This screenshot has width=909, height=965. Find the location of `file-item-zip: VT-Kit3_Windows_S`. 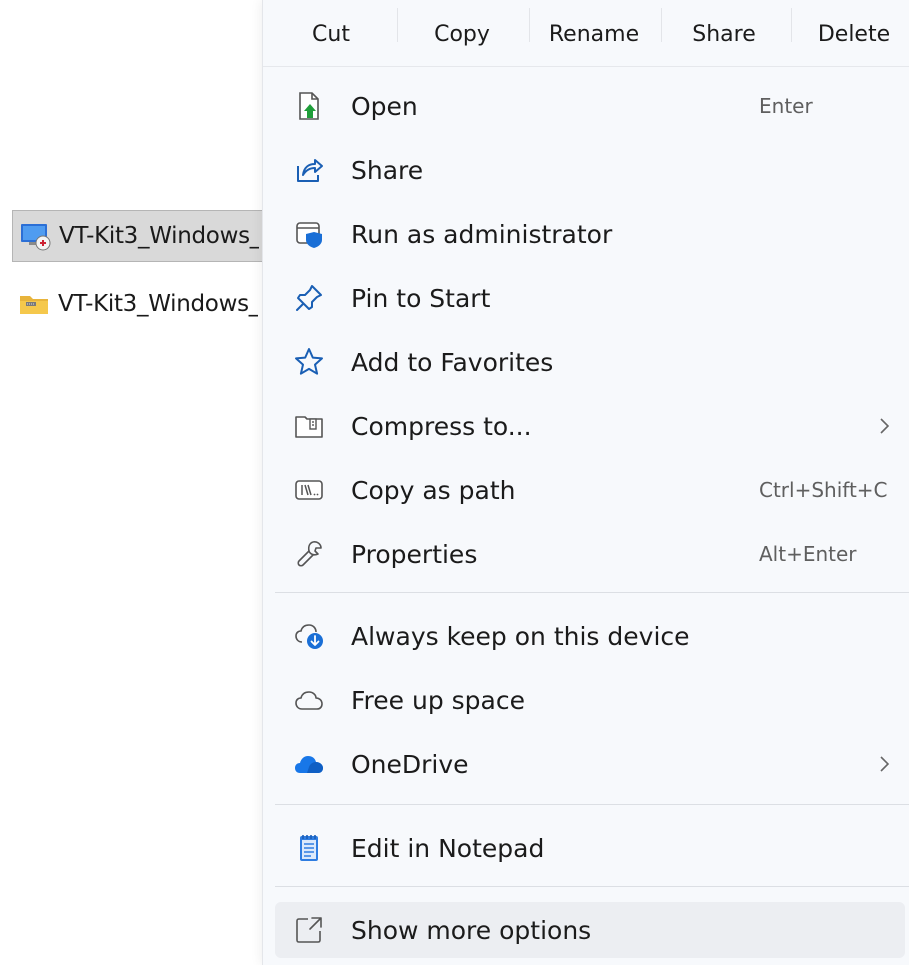

file-item-zip: VT-Kit3_Windows_S is located at coordinates (142, 304).